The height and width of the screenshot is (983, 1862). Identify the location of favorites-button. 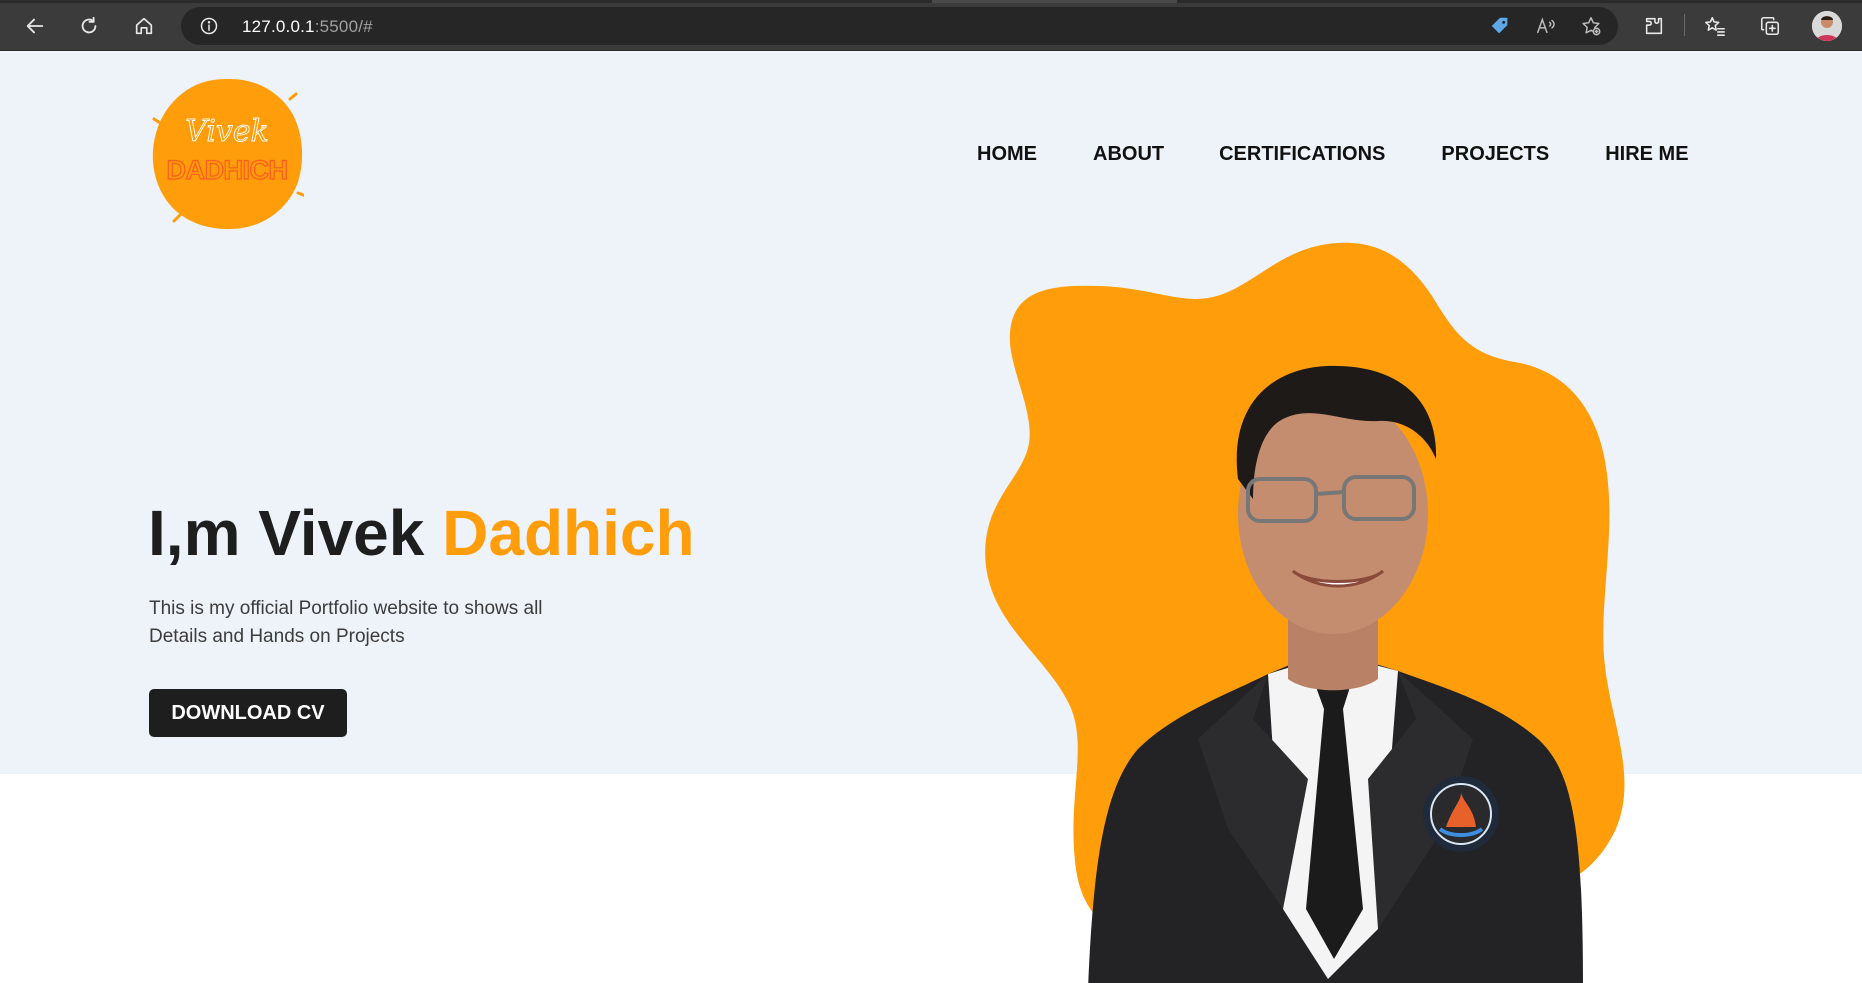
(1715, 26).